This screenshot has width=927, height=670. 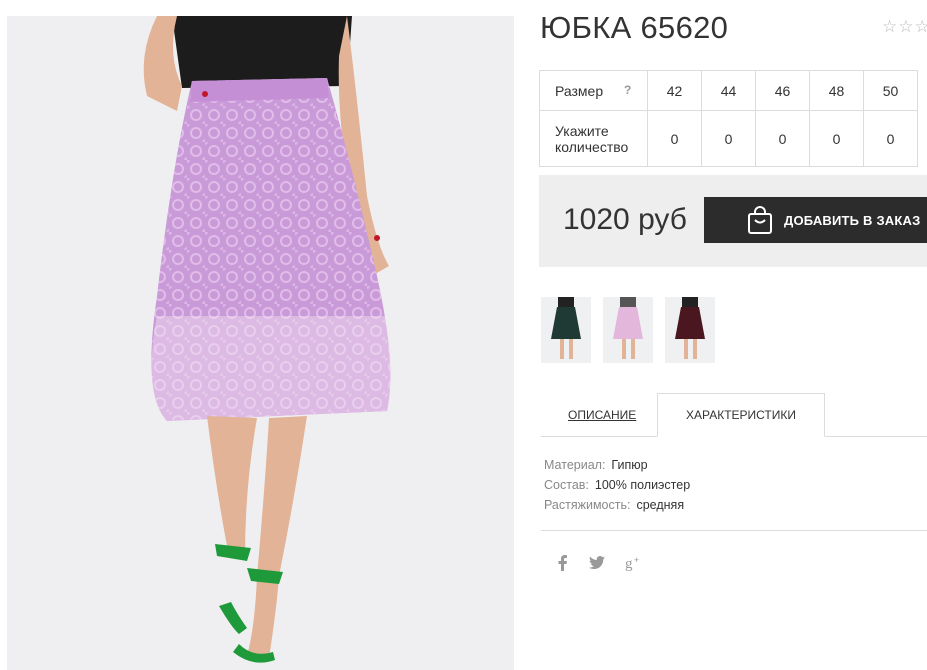 I want to click on variant-thumb-lilac, so click(x=628, y=330).